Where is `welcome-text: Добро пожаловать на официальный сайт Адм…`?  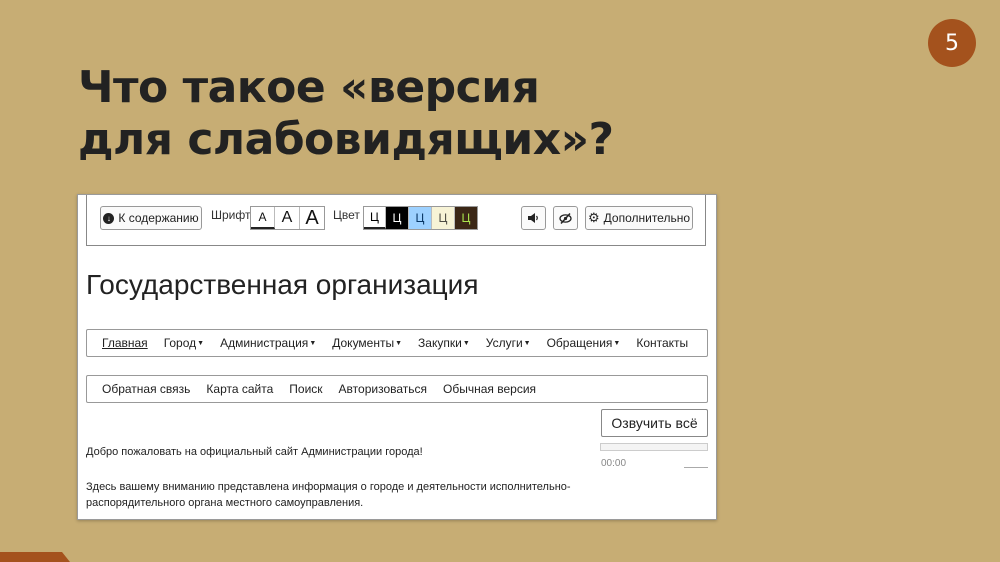
welcome-text: Добро пожаловать на официальный сайт Адм… is located at coordinates (254, 452).